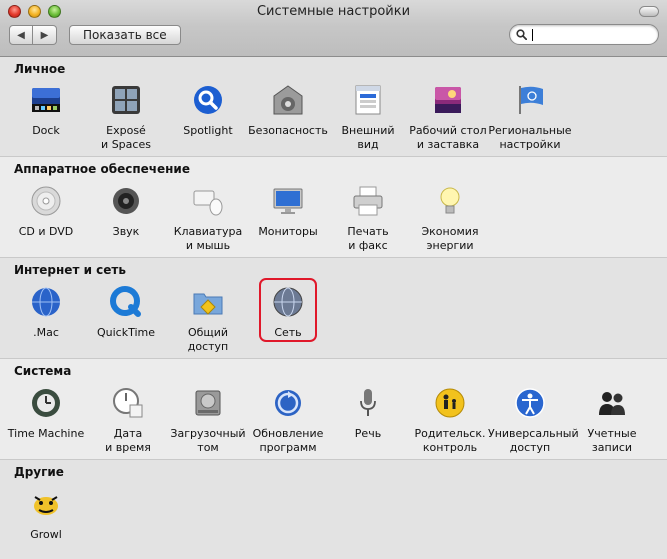  Describe the element at coordinates (333, 28) in the screenshot. I see `window-toolbar: Системные настройки ◀ ▶ Показать все` at that location.